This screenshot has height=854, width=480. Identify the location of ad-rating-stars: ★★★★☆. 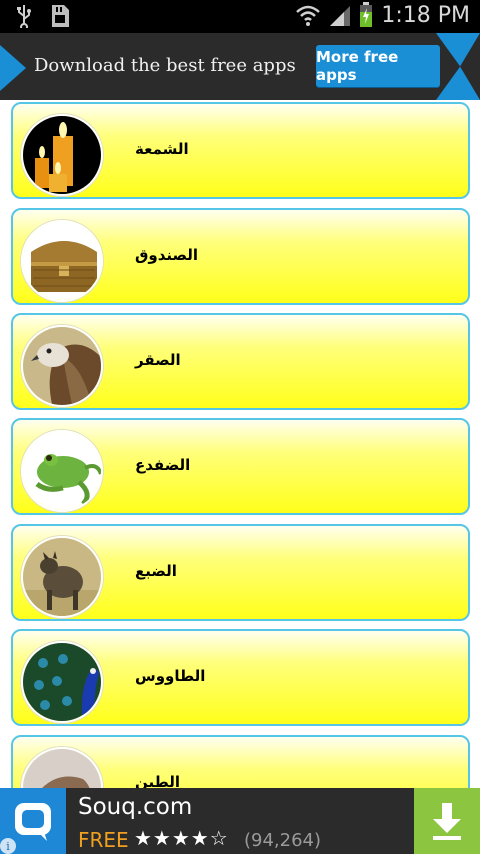
(181, 838).